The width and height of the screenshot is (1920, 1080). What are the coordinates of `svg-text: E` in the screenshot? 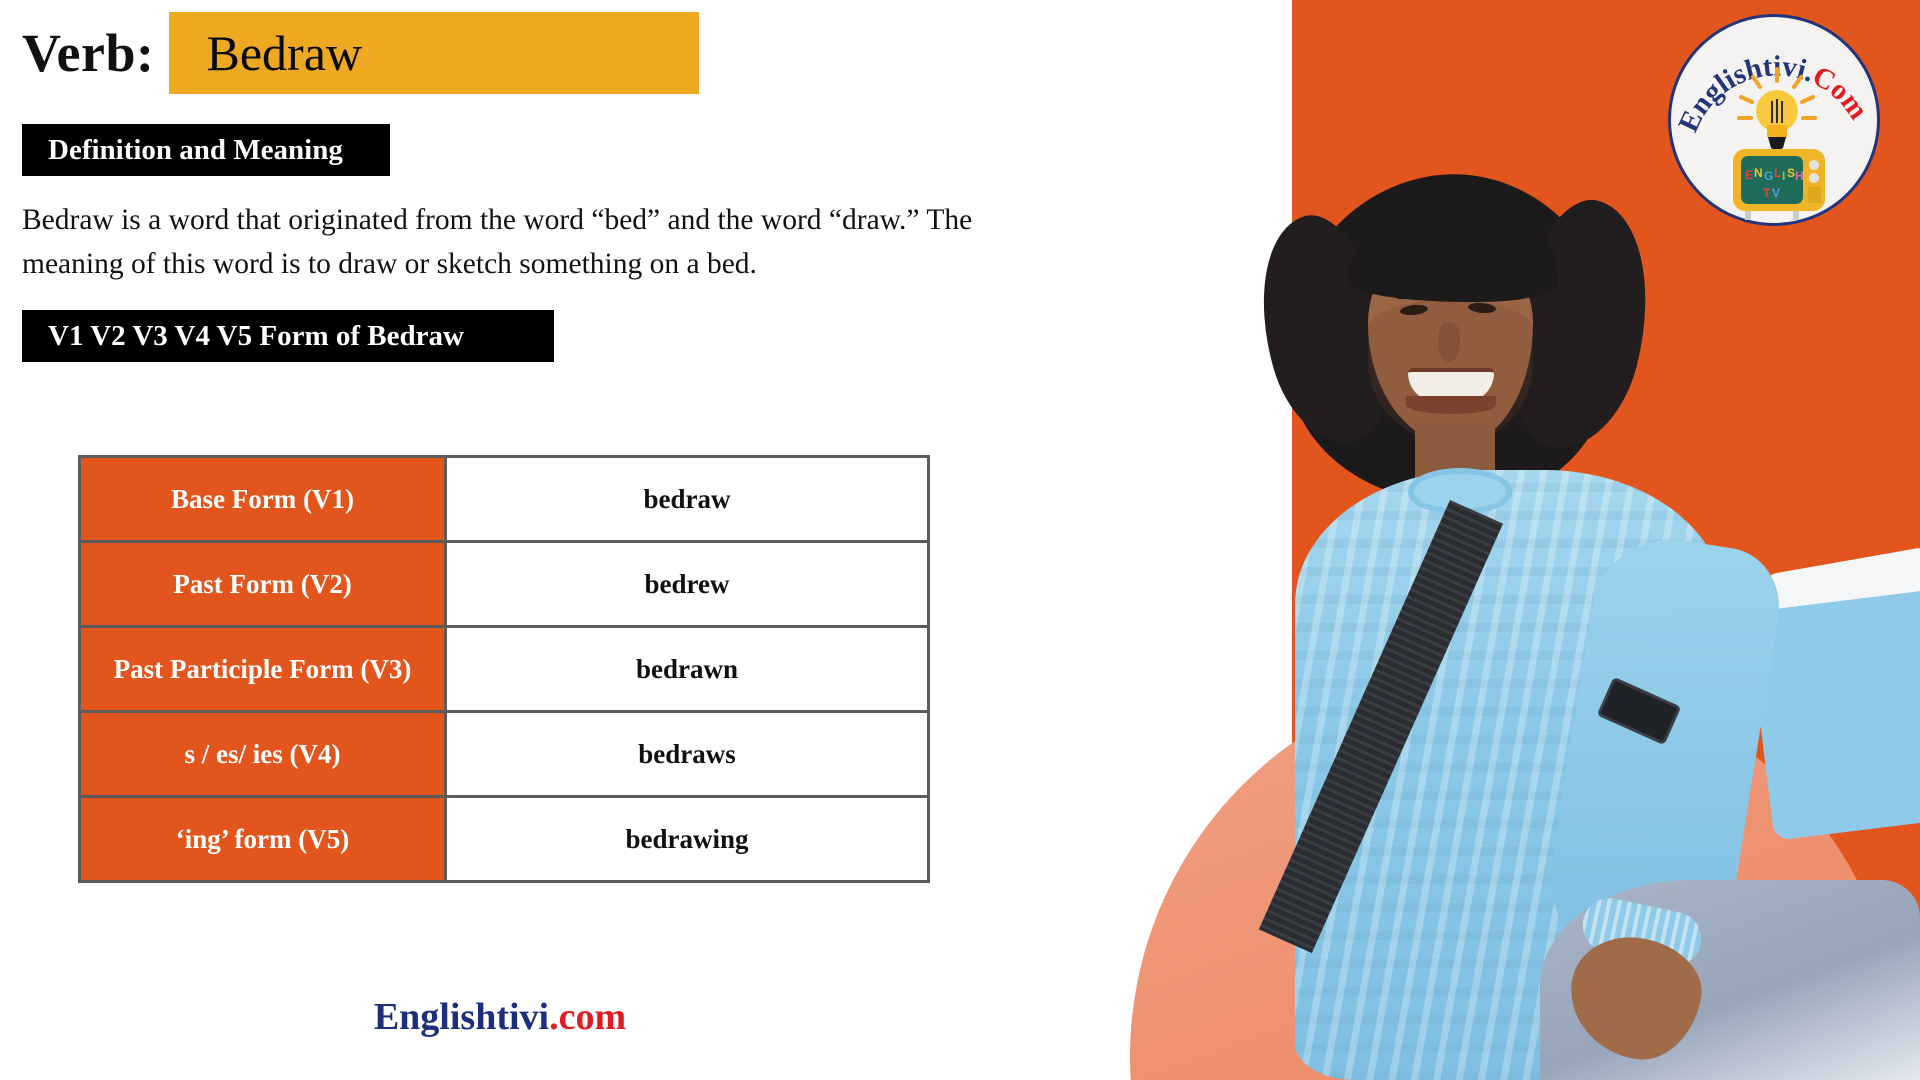 It's located at (1749, 175).